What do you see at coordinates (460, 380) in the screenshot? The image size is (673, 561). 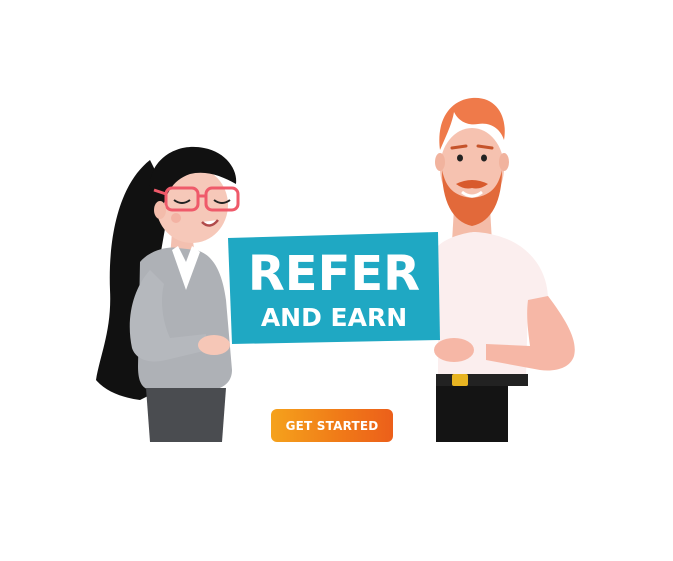 I see `belt-buckle-icon` at bounding box center [460, 380].